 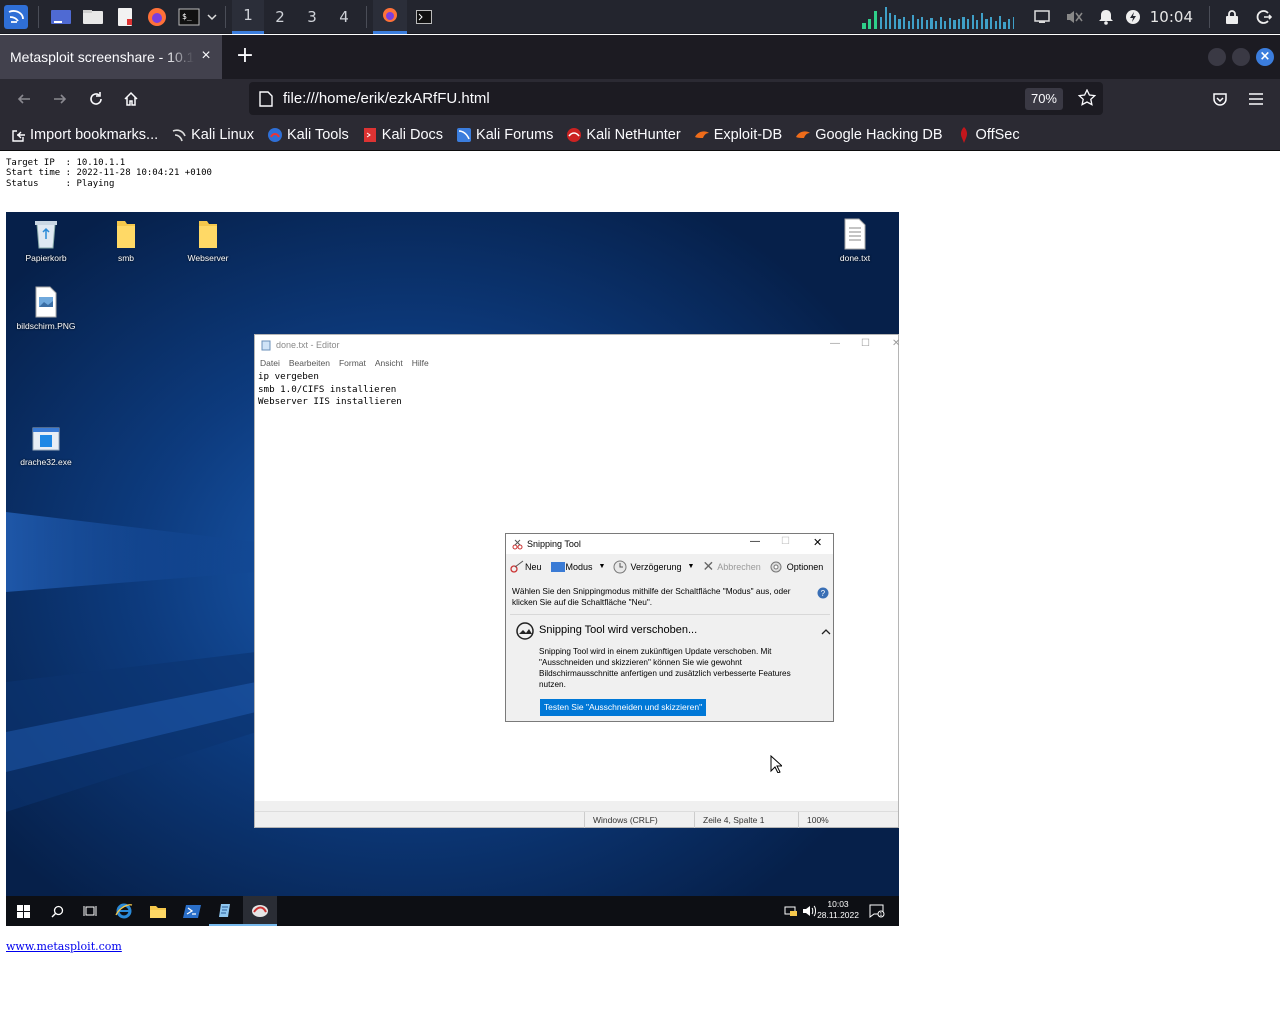 What do you see at coordinates (817, 542) in the screenshot?
I see `snipping-close-icon: ✕` at bounding box center [817, 542].